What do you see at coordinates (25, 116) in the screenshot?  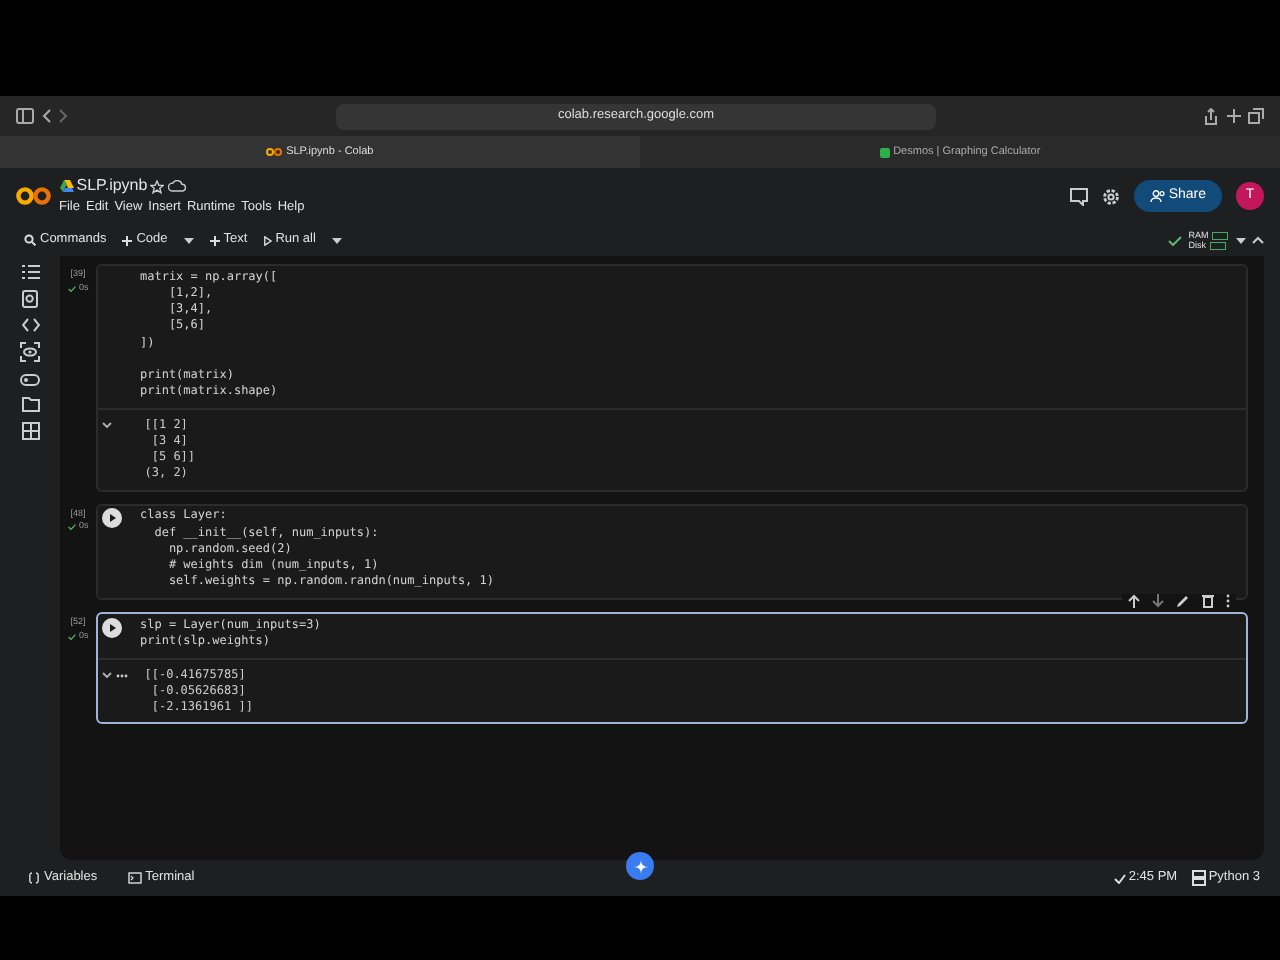 I see `sidebar-icon` at bounding box center [25, 116].